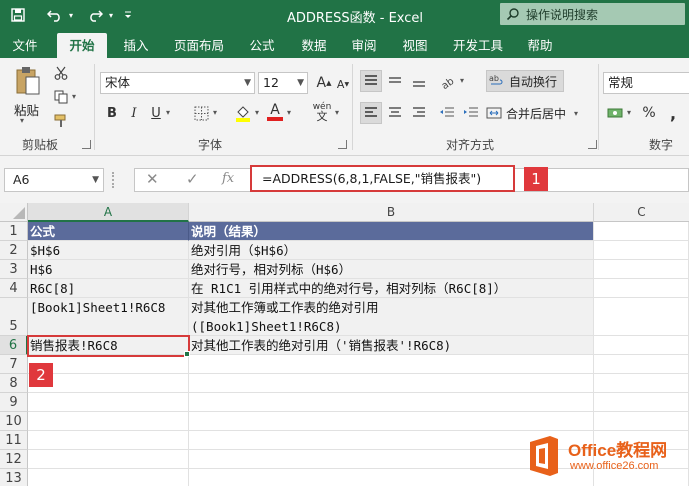 This screenshot has width=689, height=486. Describe the element at coordinates (419, 113) in the screenshot. I see `align-right-icon` at that location.